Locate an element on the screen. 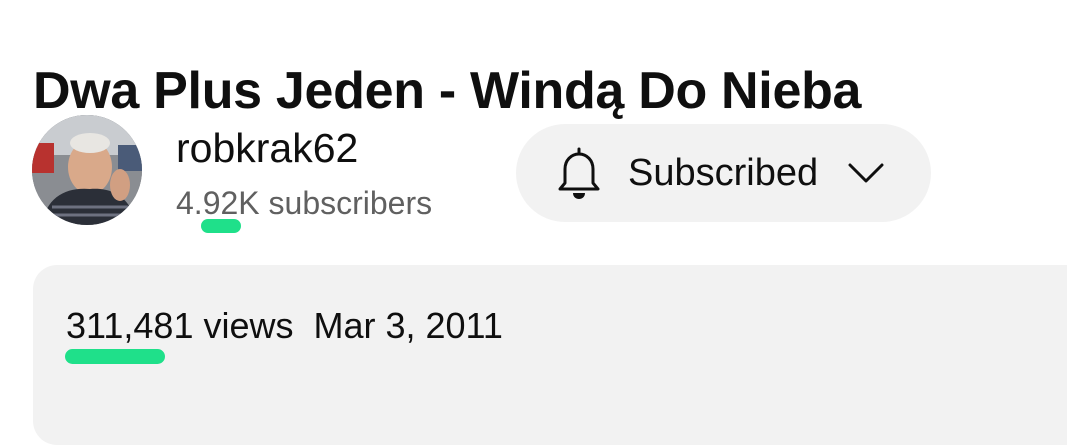 The width and height of the screenshot is (1067, 445). view-count: 311,481 views is located at coordinates (180, 325).